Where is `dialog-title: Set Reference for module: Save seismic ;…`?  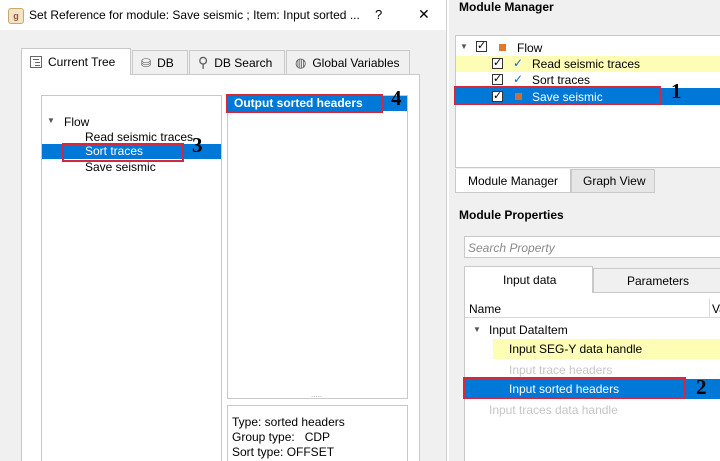 dialog-title: Set Reference for module: Save seismic ;… is located at coordinates (194, 15).